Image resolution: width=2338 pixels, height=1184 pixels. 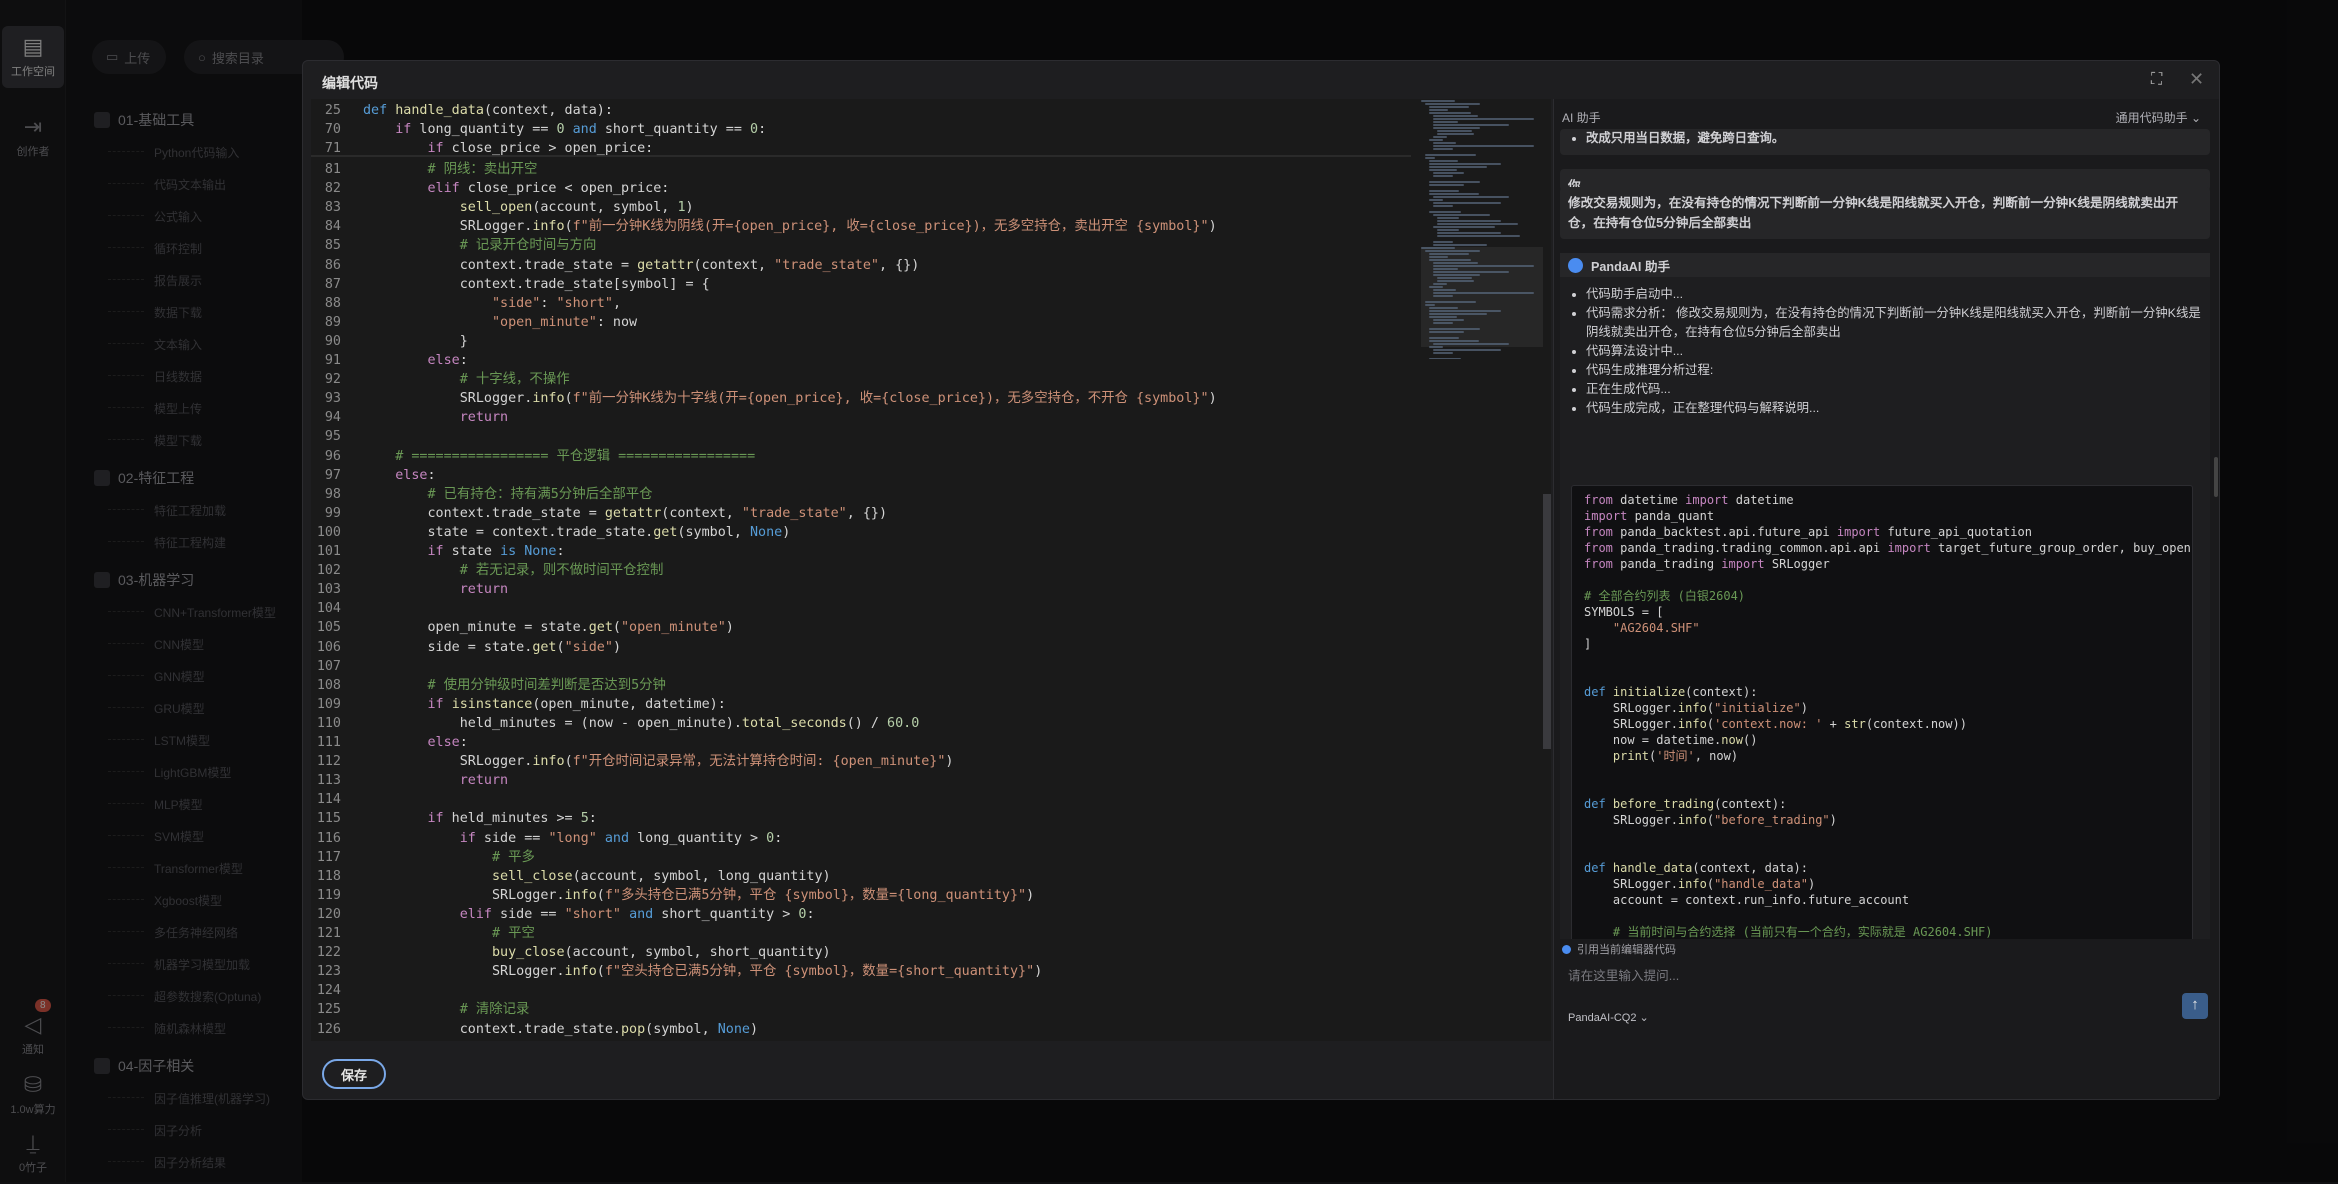 What do you see at coordinates (490, 188) in the screenshot?
I see `code-line: 82 elif close_price < open_price:` at bounding box center [490, 188].